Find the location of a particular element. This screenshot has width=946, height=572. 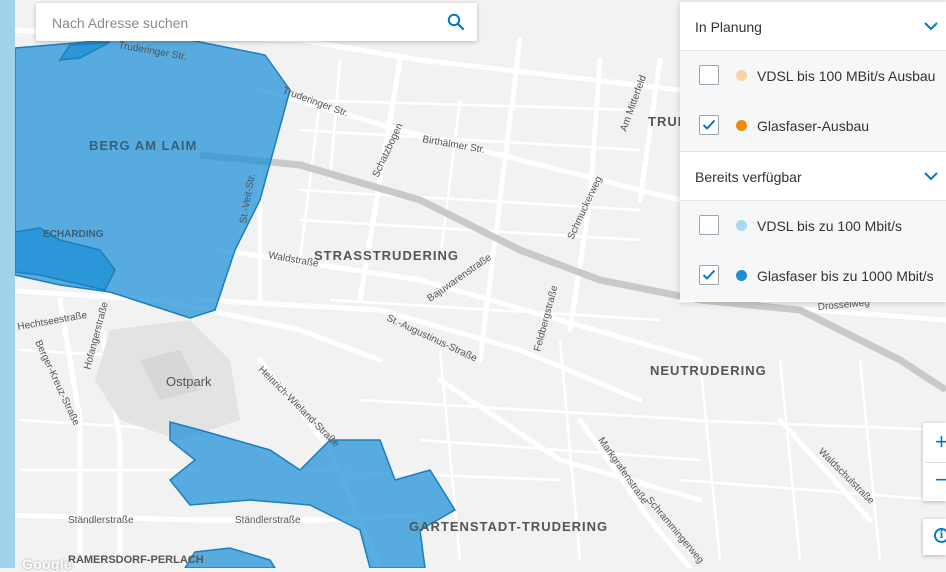

district-label: STRASSTRUDERING is located at coordinates (386, 255).